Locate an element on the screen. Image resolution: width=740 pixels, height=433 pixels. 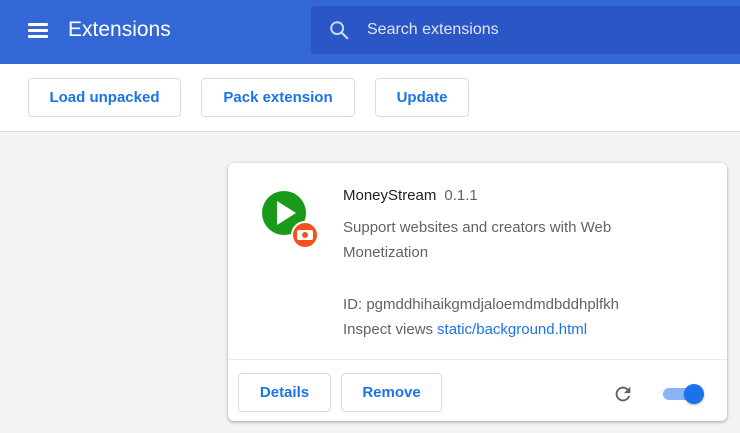
page-title: Extensions is located at coordinates (119, 29).